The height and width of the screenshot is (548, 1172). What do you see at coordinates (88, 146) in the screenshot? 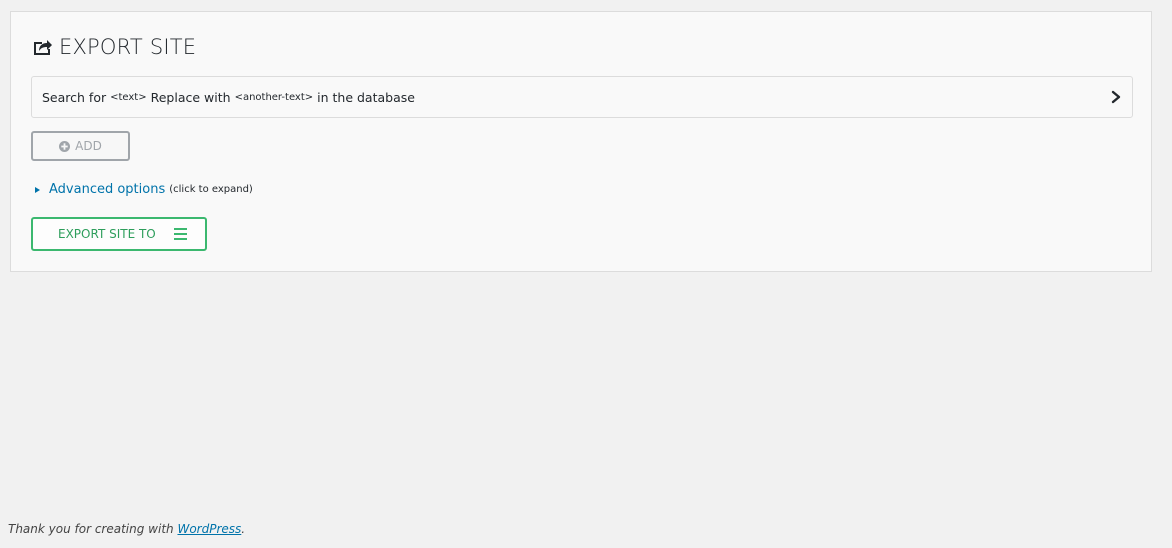
I see `add-button-label: ADD` at bounding box center [88, 146].